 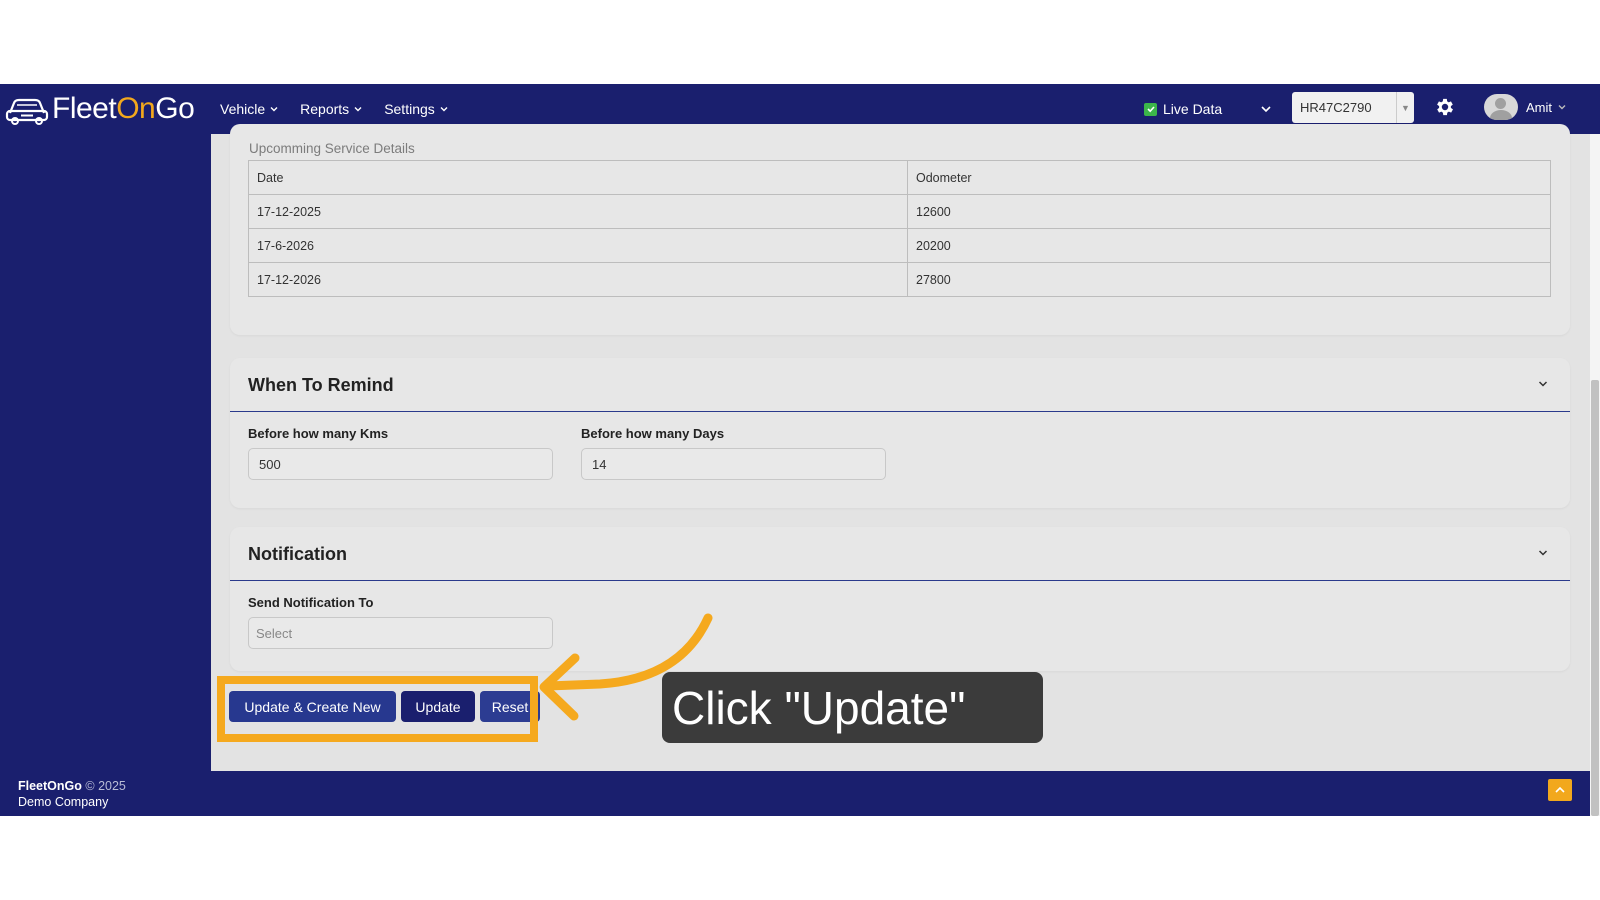 I want to click on live-data-checkbox, so click(x=1150, y=109).